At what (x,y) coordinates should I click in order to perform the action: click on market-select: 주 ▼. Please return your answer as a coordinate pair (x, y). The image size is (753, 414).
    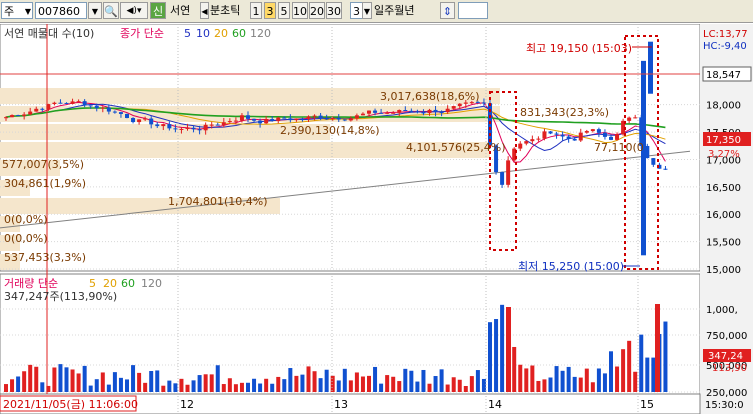
    Looking at the image, I should click on (17, 10).